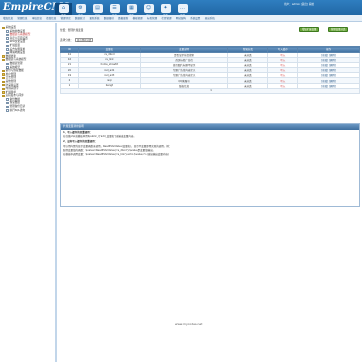 The image size is (362, 362). Describe the element at coordinates (166, 18) in the screenshot. I see `nav-link: 栏目管理` at that location.